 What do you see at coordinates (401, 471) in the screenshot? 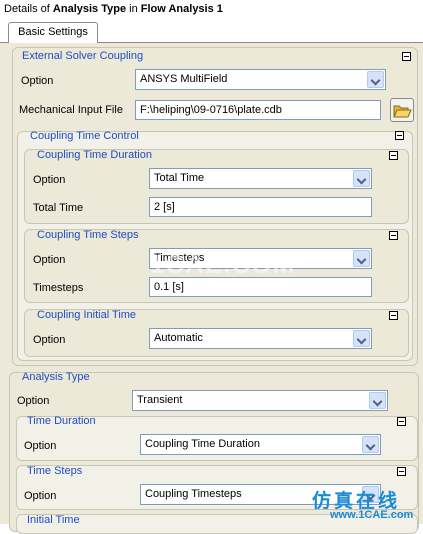
I see `time-steps-collapse-button` at bounding box center [401, 471].